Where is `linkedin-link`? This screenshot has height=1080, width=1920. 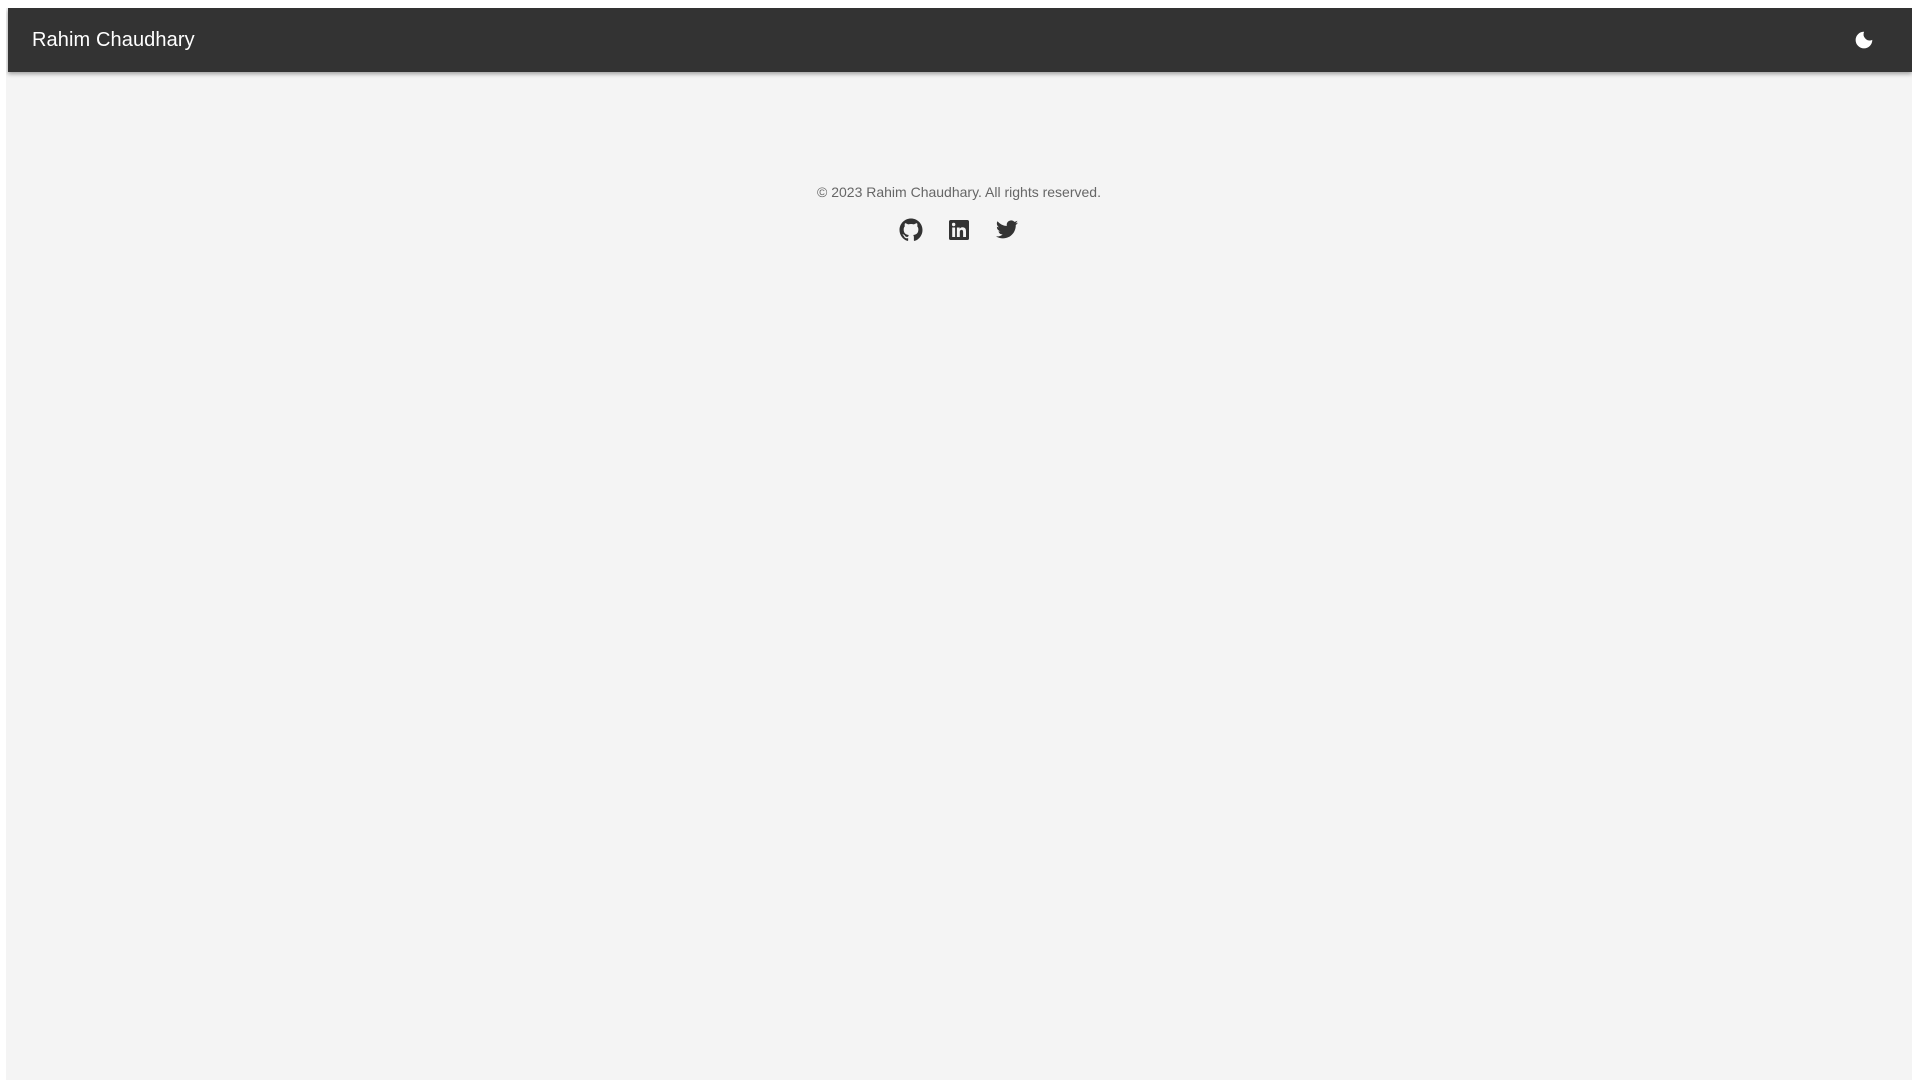 linkedin-link is located at coordinates (959, 230).